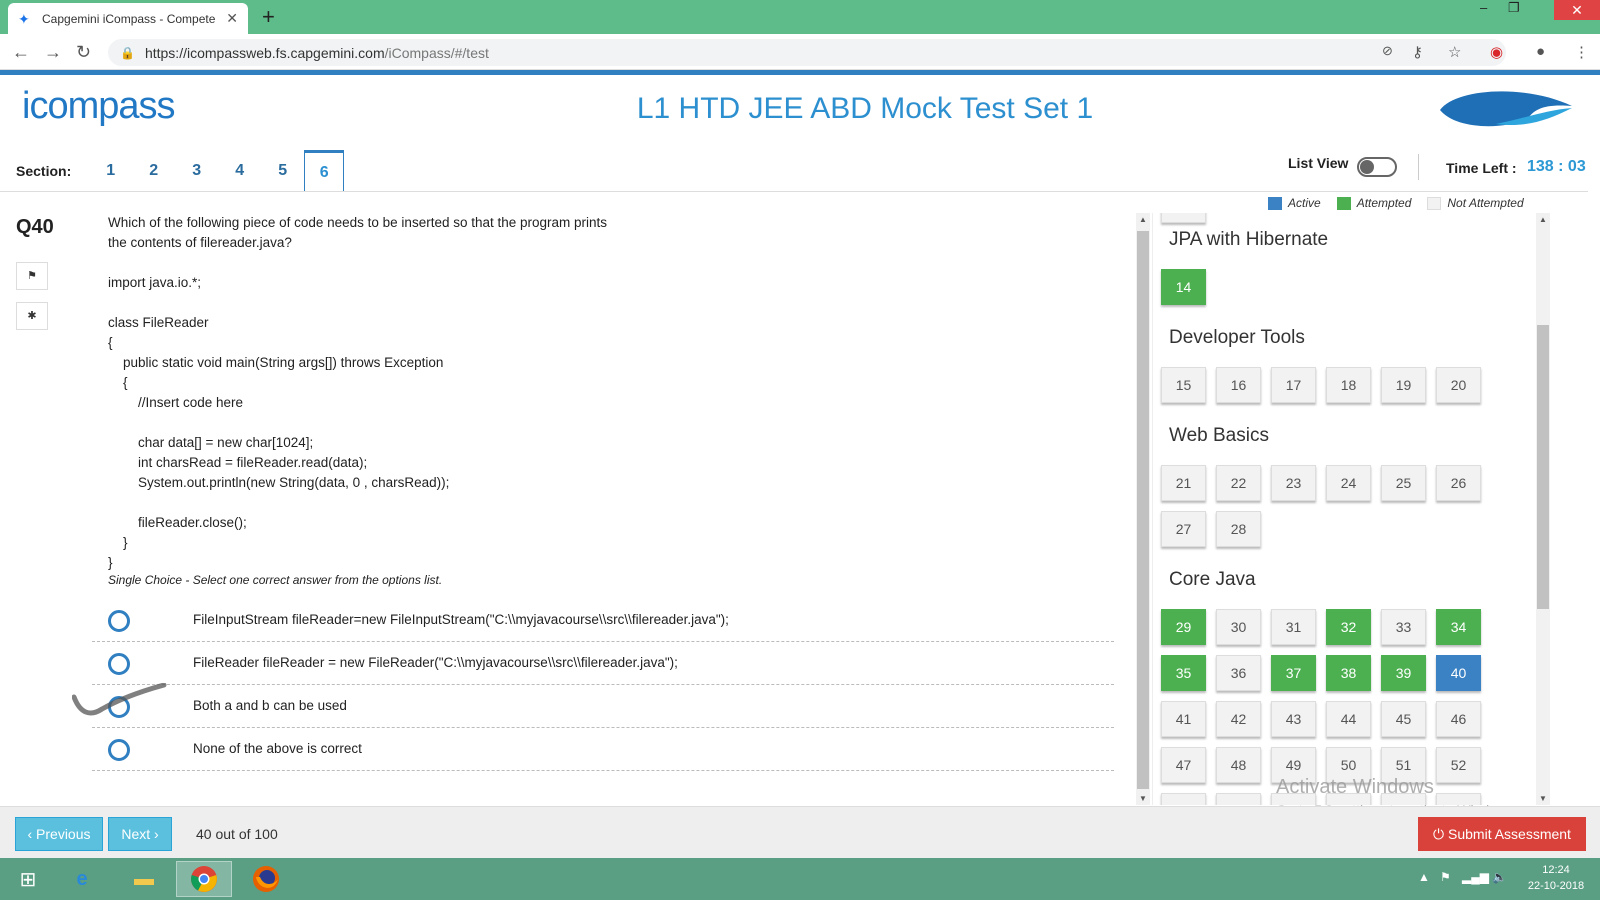  Describe the element at coordinates (119, 750) in the screenshot. I see `option-d-radio` at that location.